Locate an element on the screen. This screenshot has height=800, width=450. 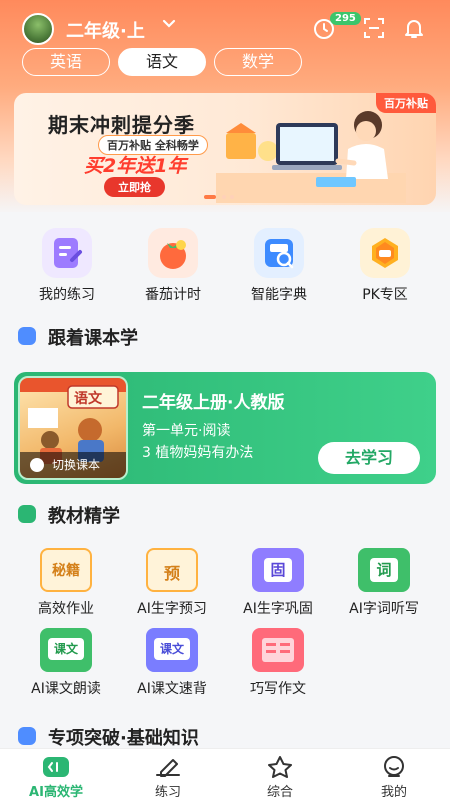
recite-icon: 课文 is located at coordinates (172, 650).